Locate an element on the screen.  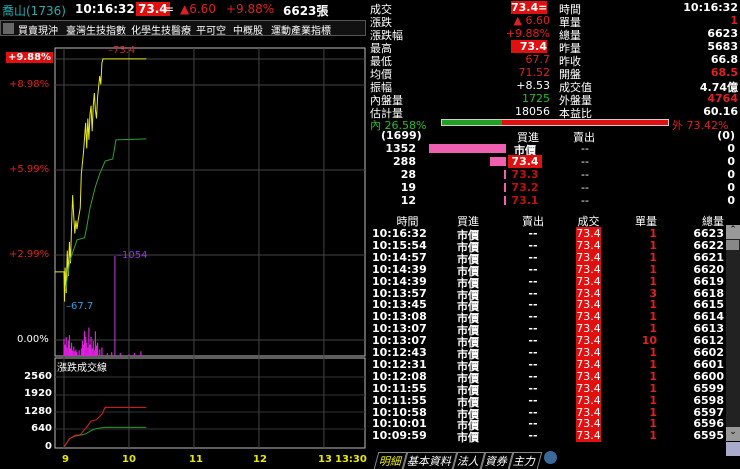
quote-value: +8.53 is located at coordinates (533, 85).